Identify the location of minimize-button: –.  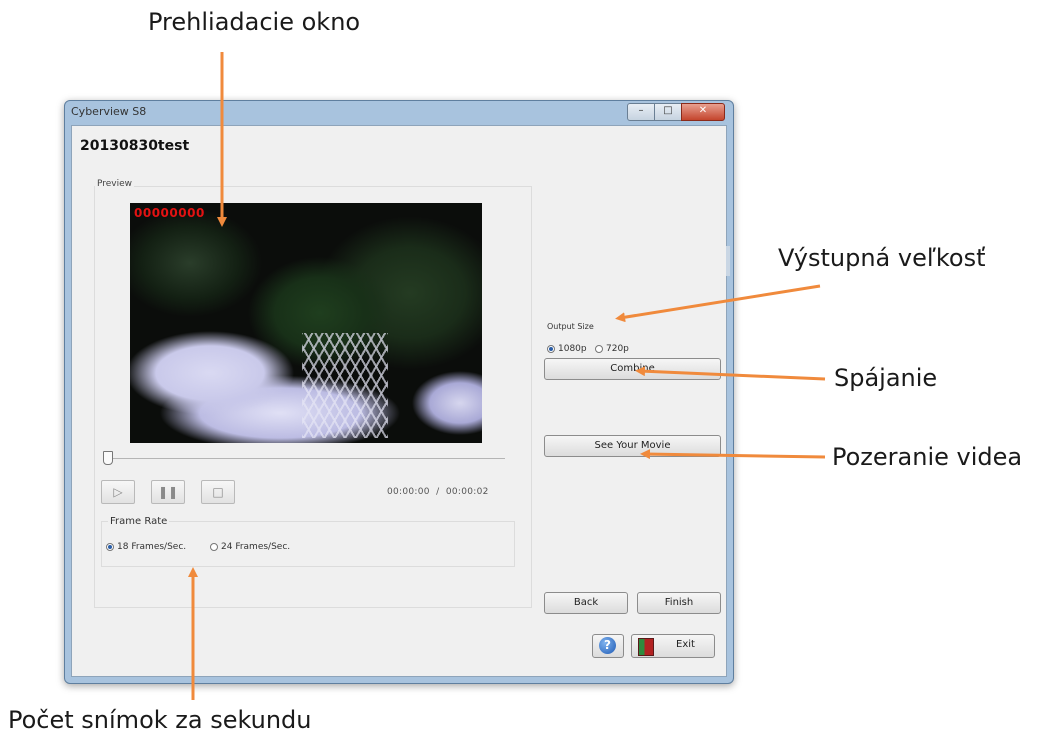
(641, 112).